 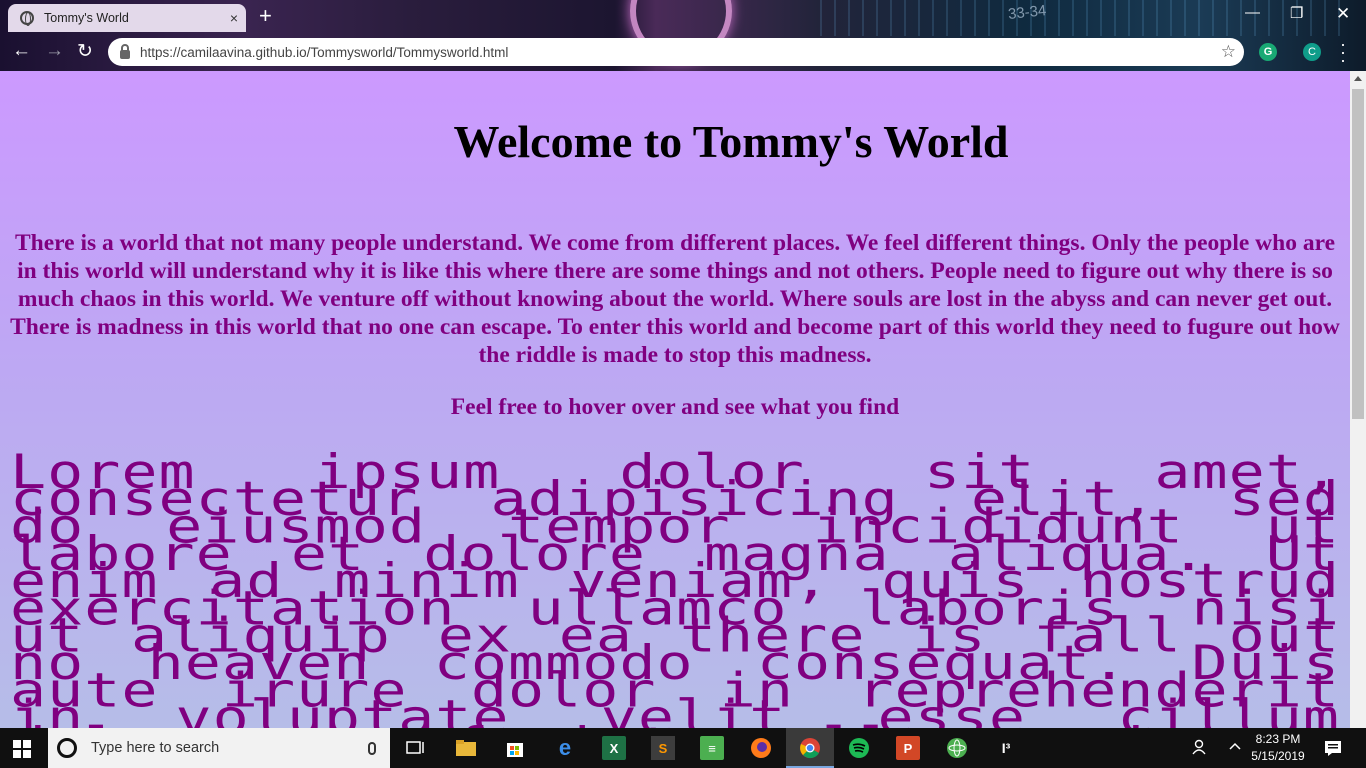 I want to click on excel-icon: X, so click(x=614, y=748).